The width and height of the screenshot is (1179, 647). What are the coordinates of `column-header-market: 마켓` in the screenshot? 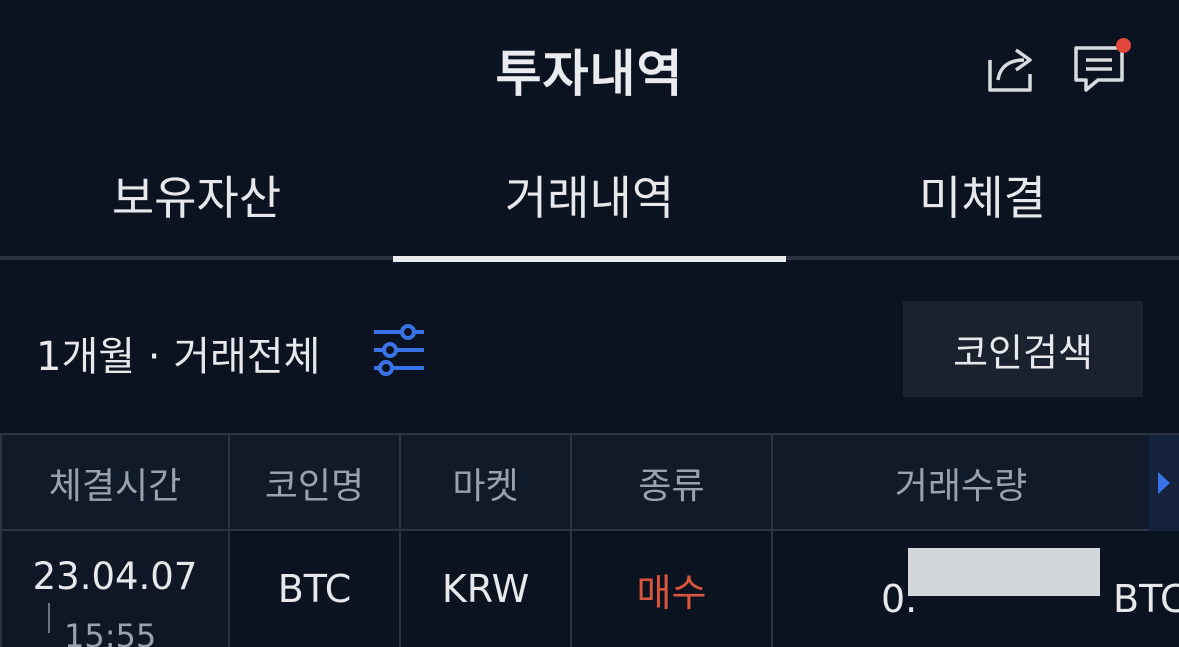 It's located at (486, 483).